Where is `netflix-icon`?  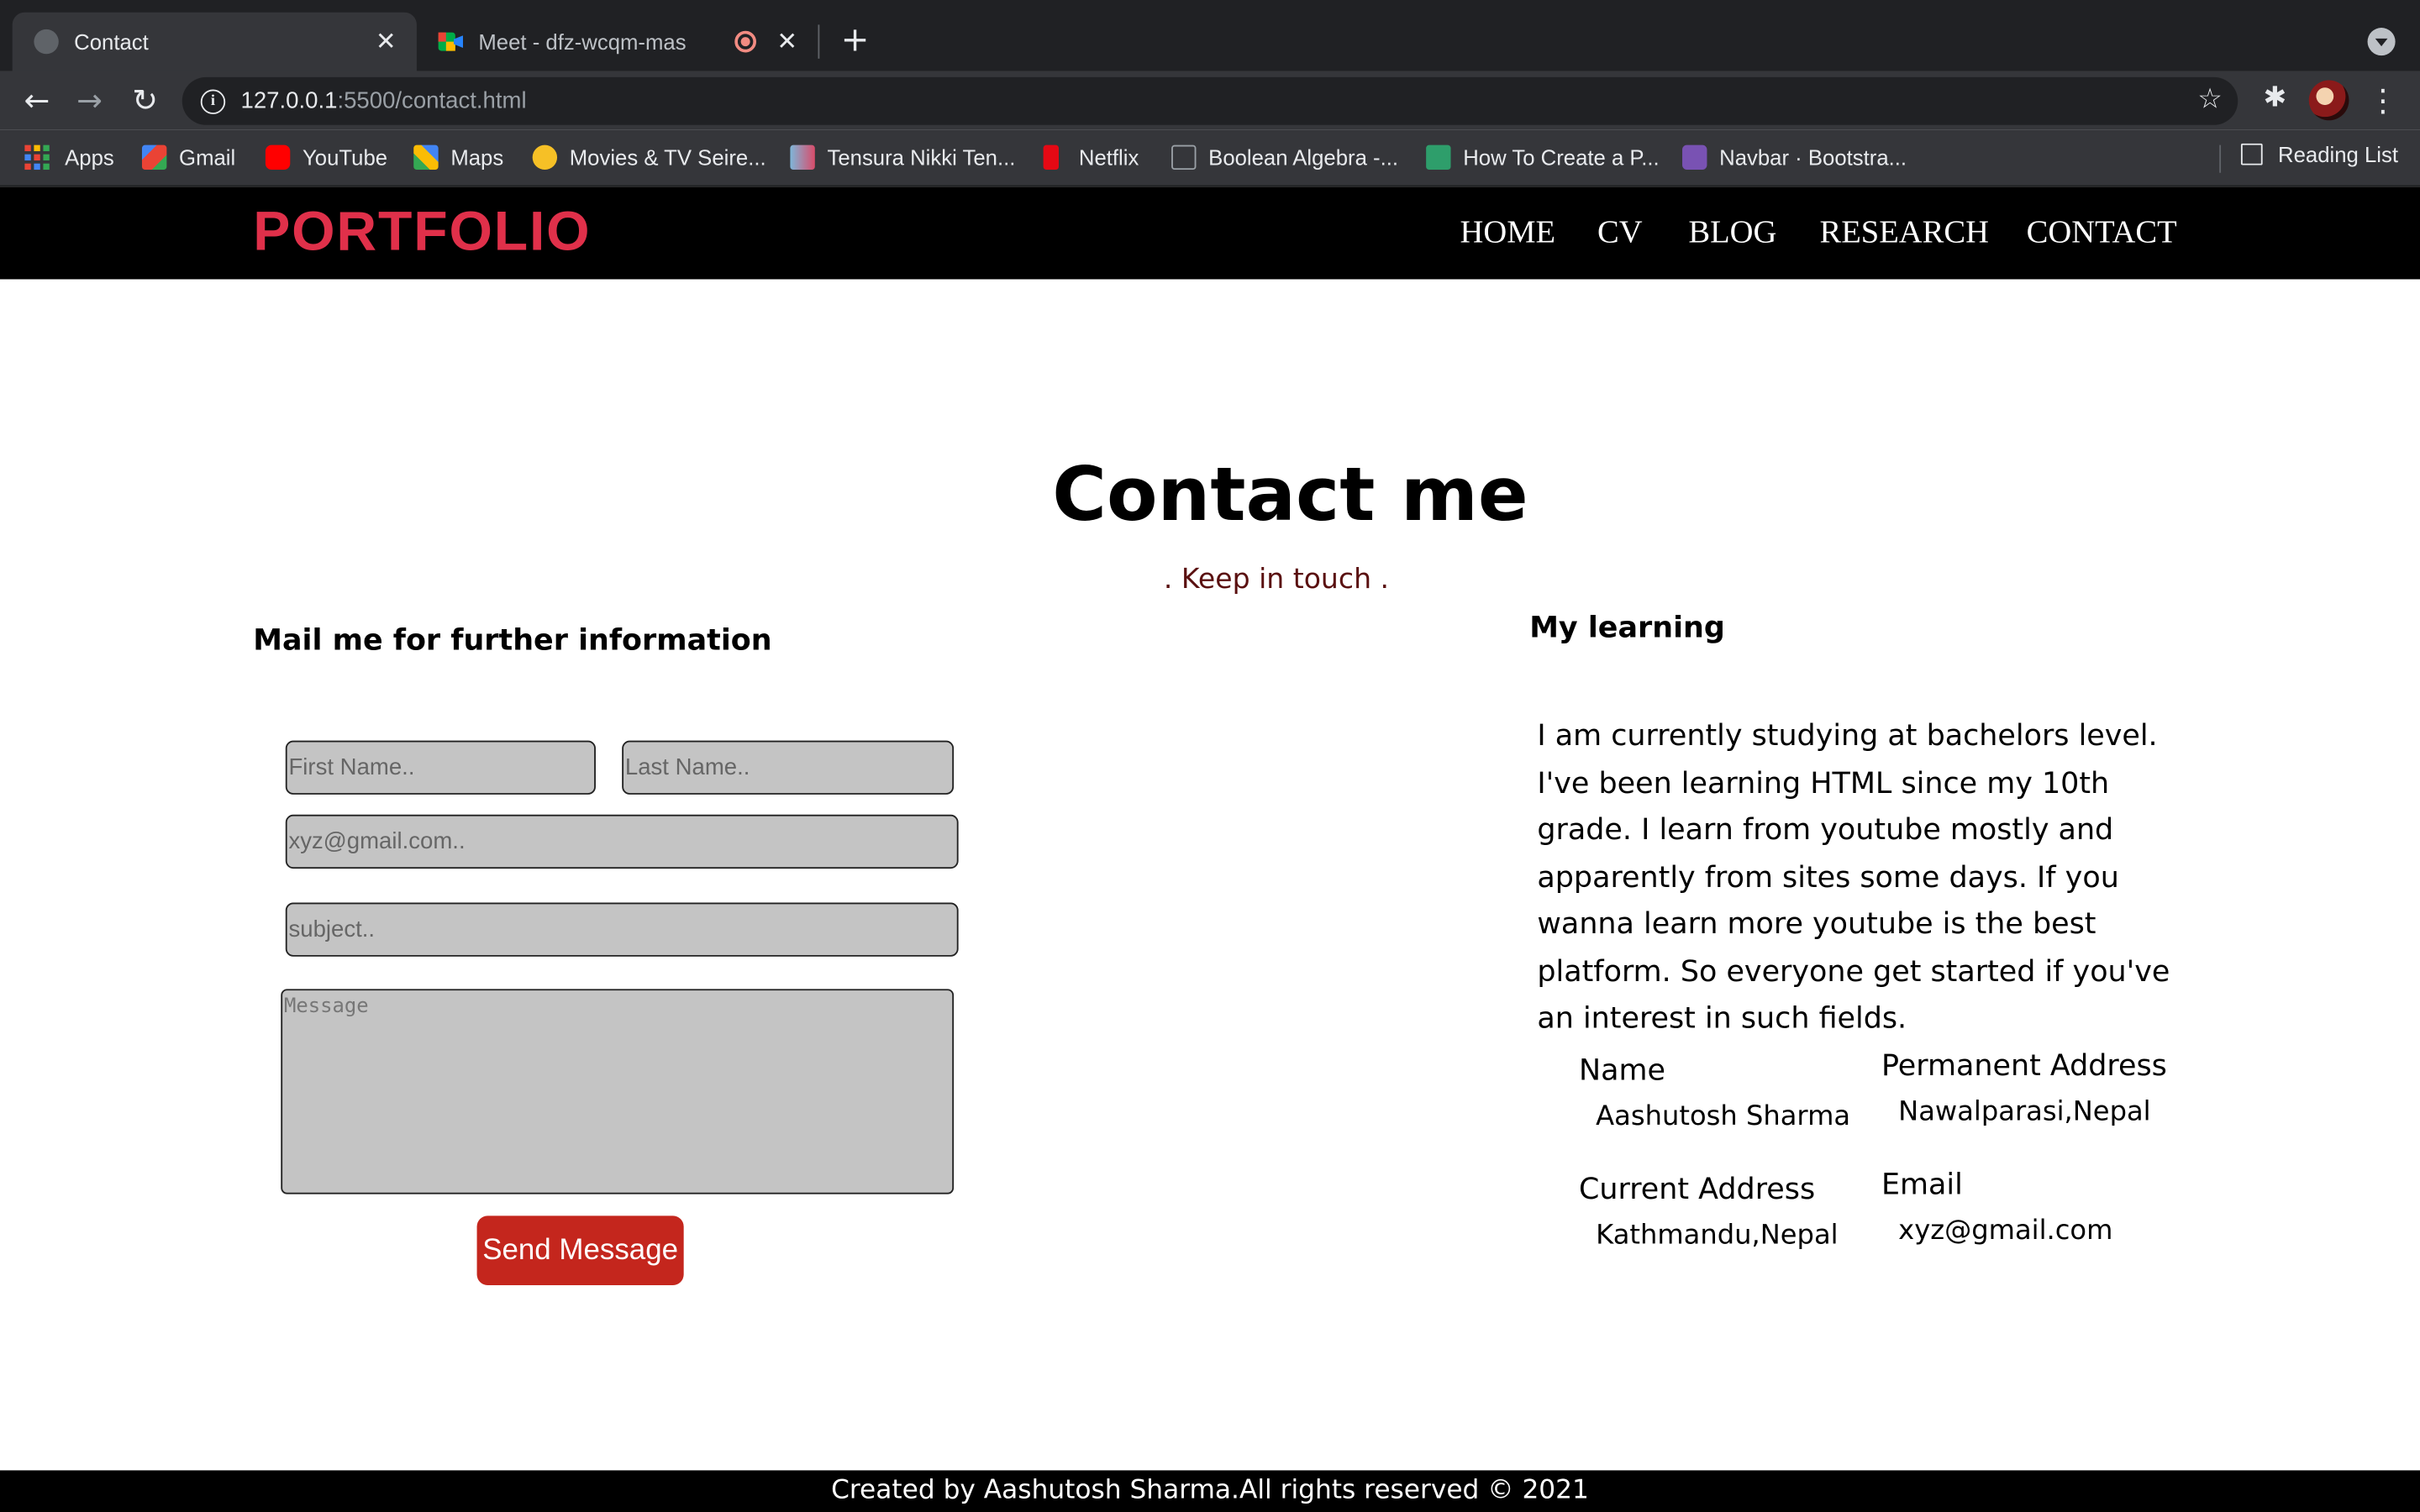 netflix-icon is located at coordinates (1051, 157).